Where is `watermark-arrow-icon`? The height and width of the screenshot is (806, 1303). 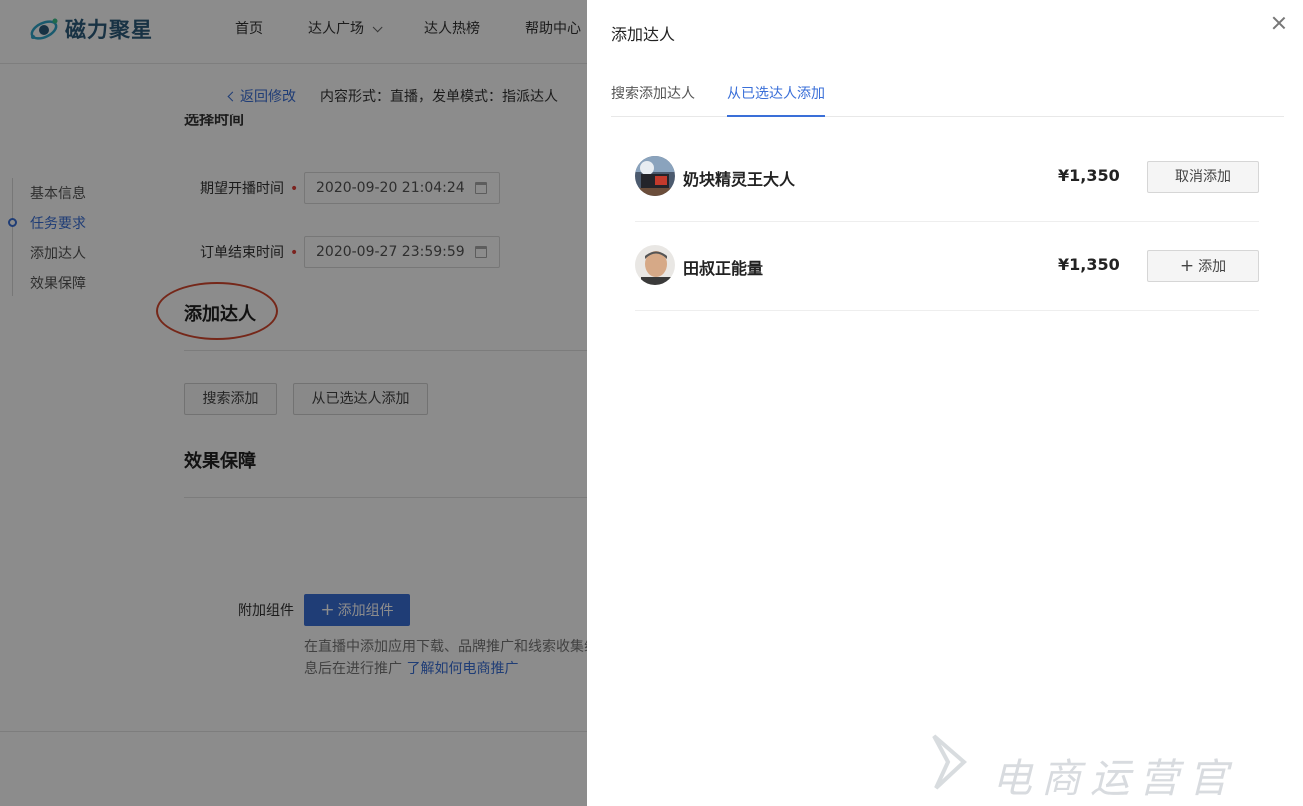 watermark-arrow-icon is located at coordinates (949, 762).